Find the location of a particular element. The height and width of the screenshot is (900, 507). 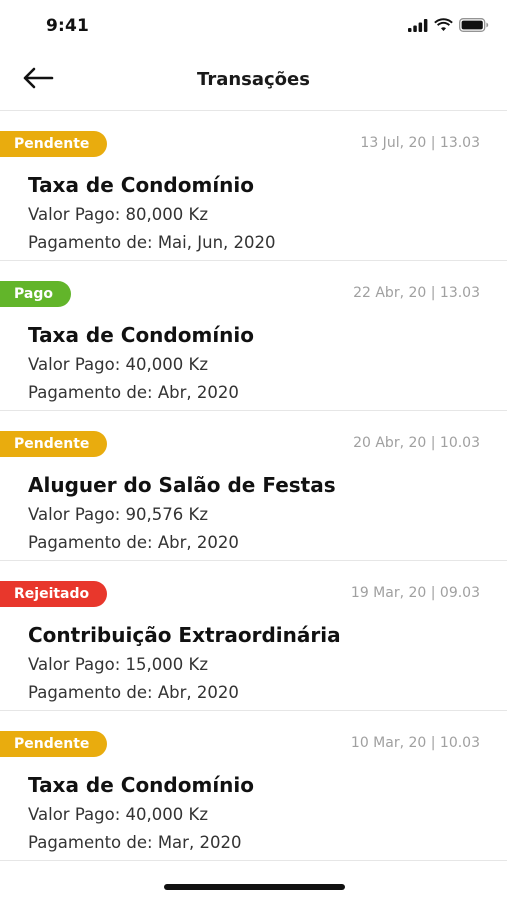

transaction-date: 22 Abr, 20 | 13.03 is located at coordinates (416, 293).